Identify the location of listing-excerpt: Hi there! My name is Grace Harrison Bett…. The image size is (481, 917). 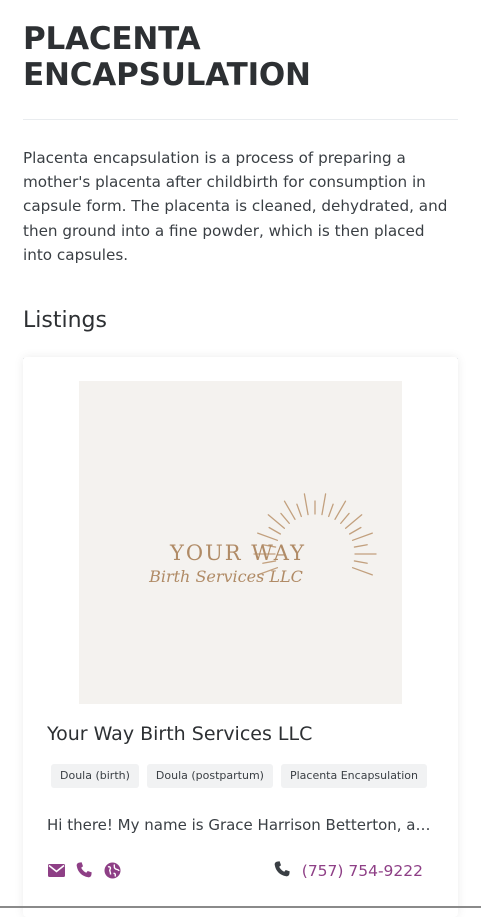
(242, 825).